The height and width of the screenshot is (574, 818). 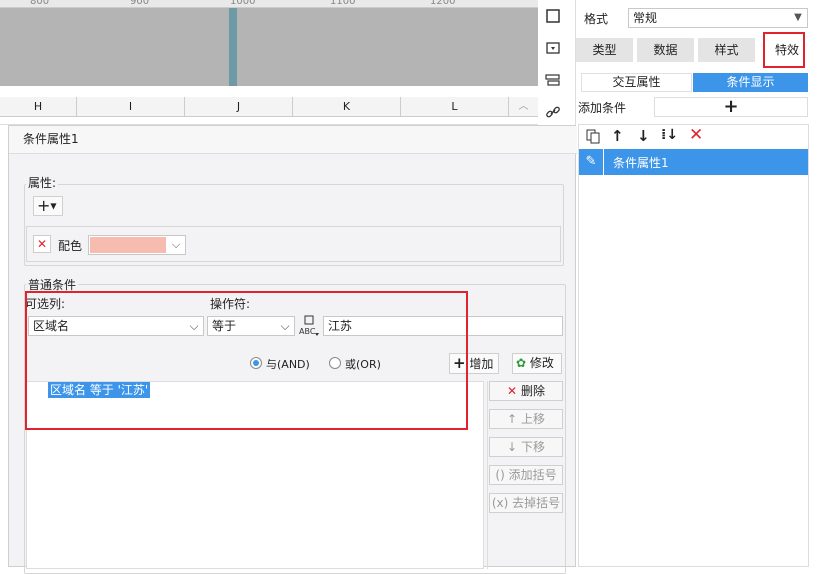 What do you see at coordinates (455, 107) in the screenshot?
I see `column-l: L` at bounding box center [455, 107].